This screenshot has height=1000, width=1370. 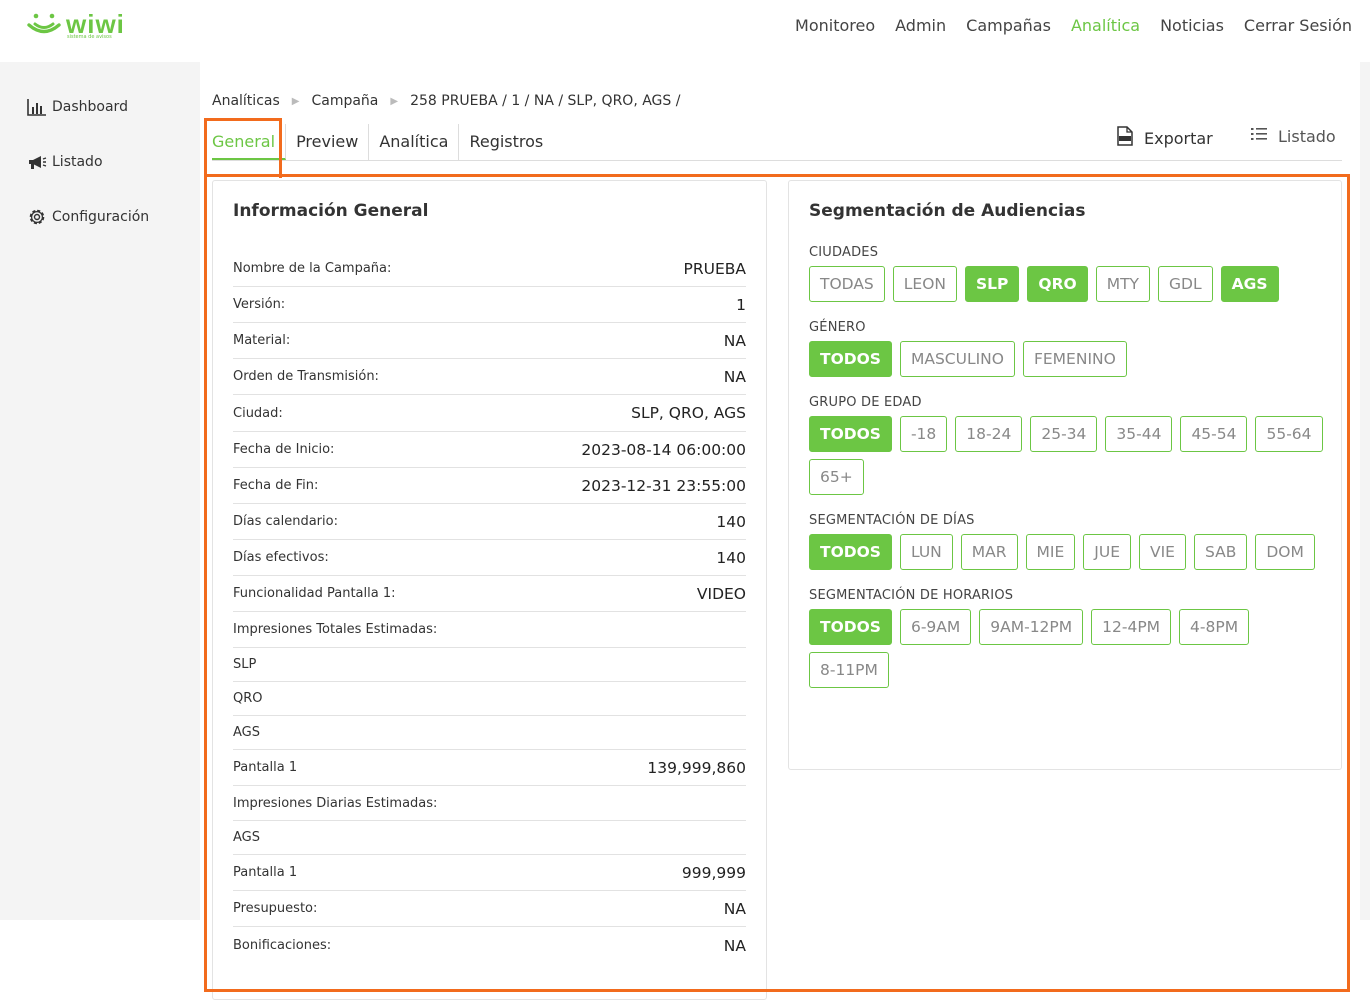 What do you see at coordinates (335, 803) in the screenshot?
I see `info-row-label: Impresiones Diarias Estimadas:` at bounding box center [335, 803].